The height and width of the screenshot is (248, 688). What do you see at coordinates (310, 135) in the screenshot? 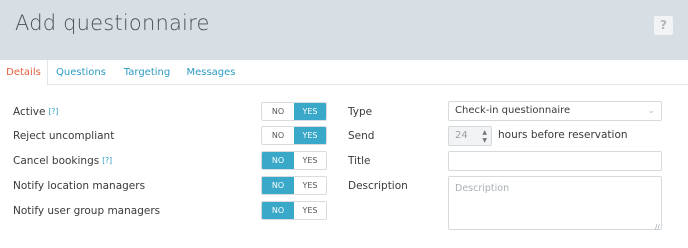
I see `reject-uncompliant-yes-option: YES` at bounding box center [310, 135].